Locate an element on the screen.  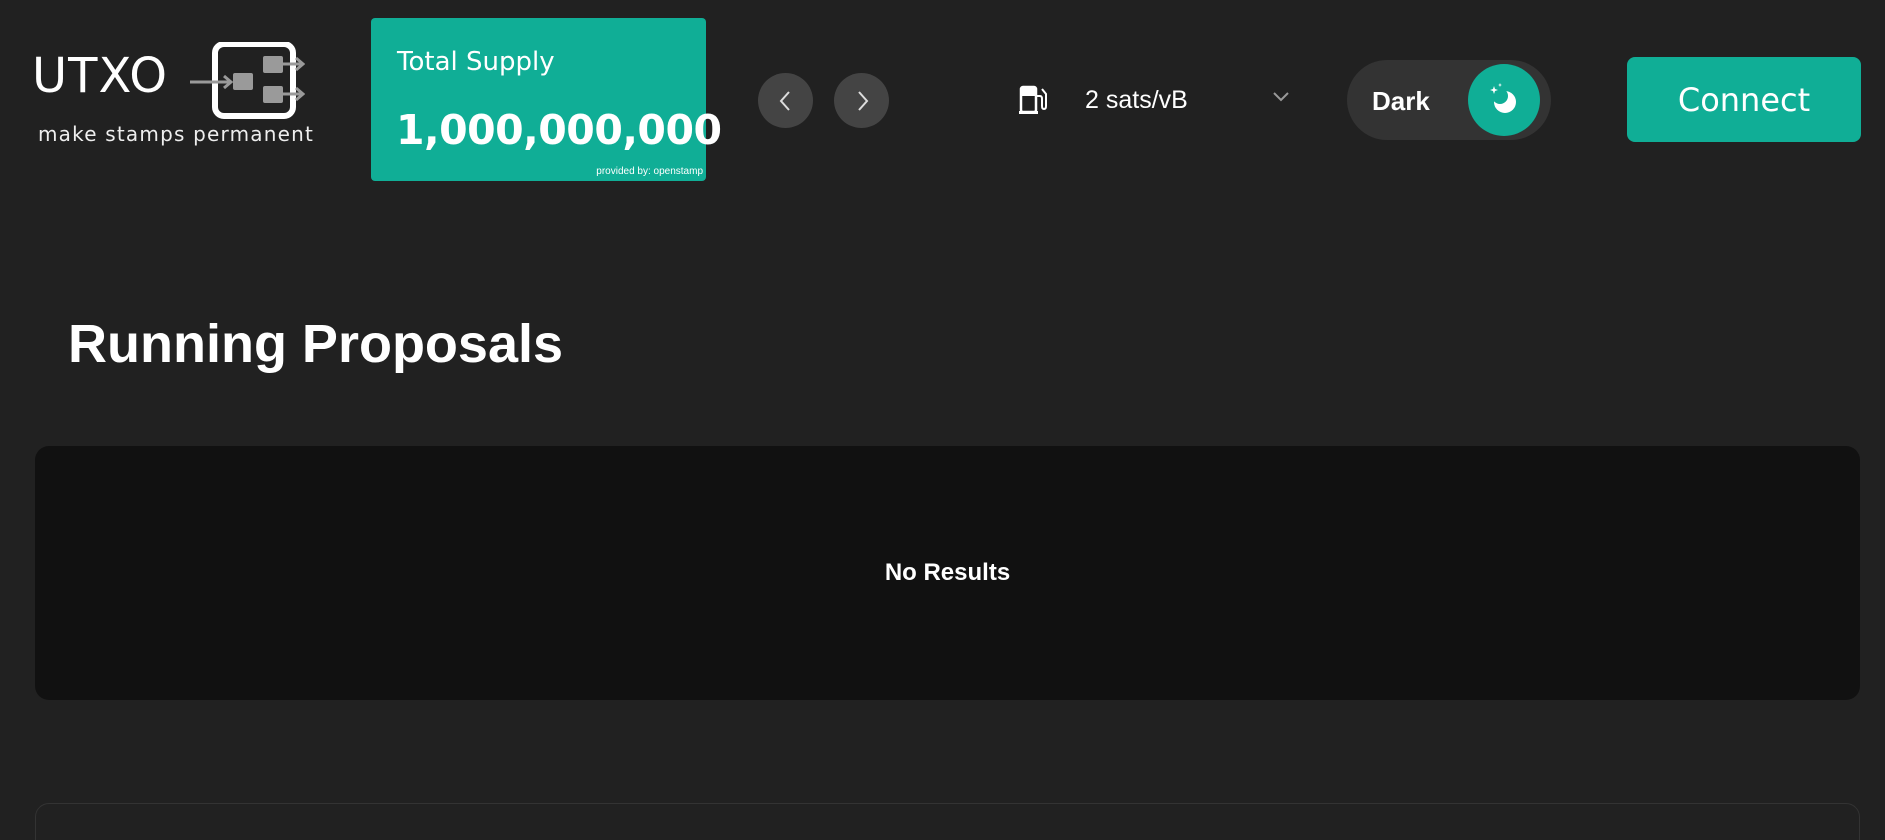
theme-label: Dark is located at coordinates (1401, 101).